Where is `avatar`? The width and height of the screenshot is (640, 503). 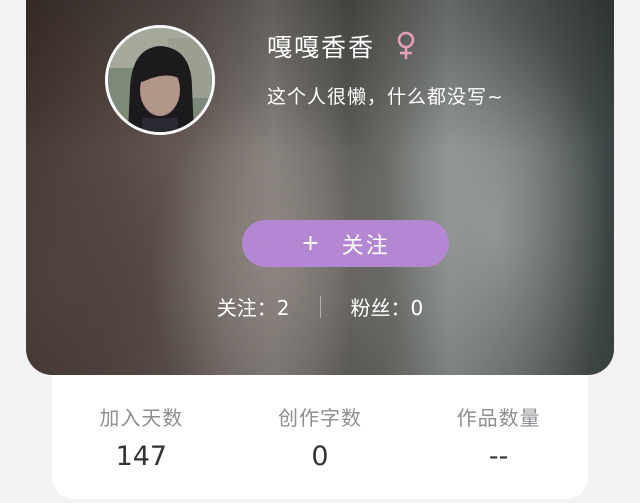
avatar is located at coordinates (160, 80).